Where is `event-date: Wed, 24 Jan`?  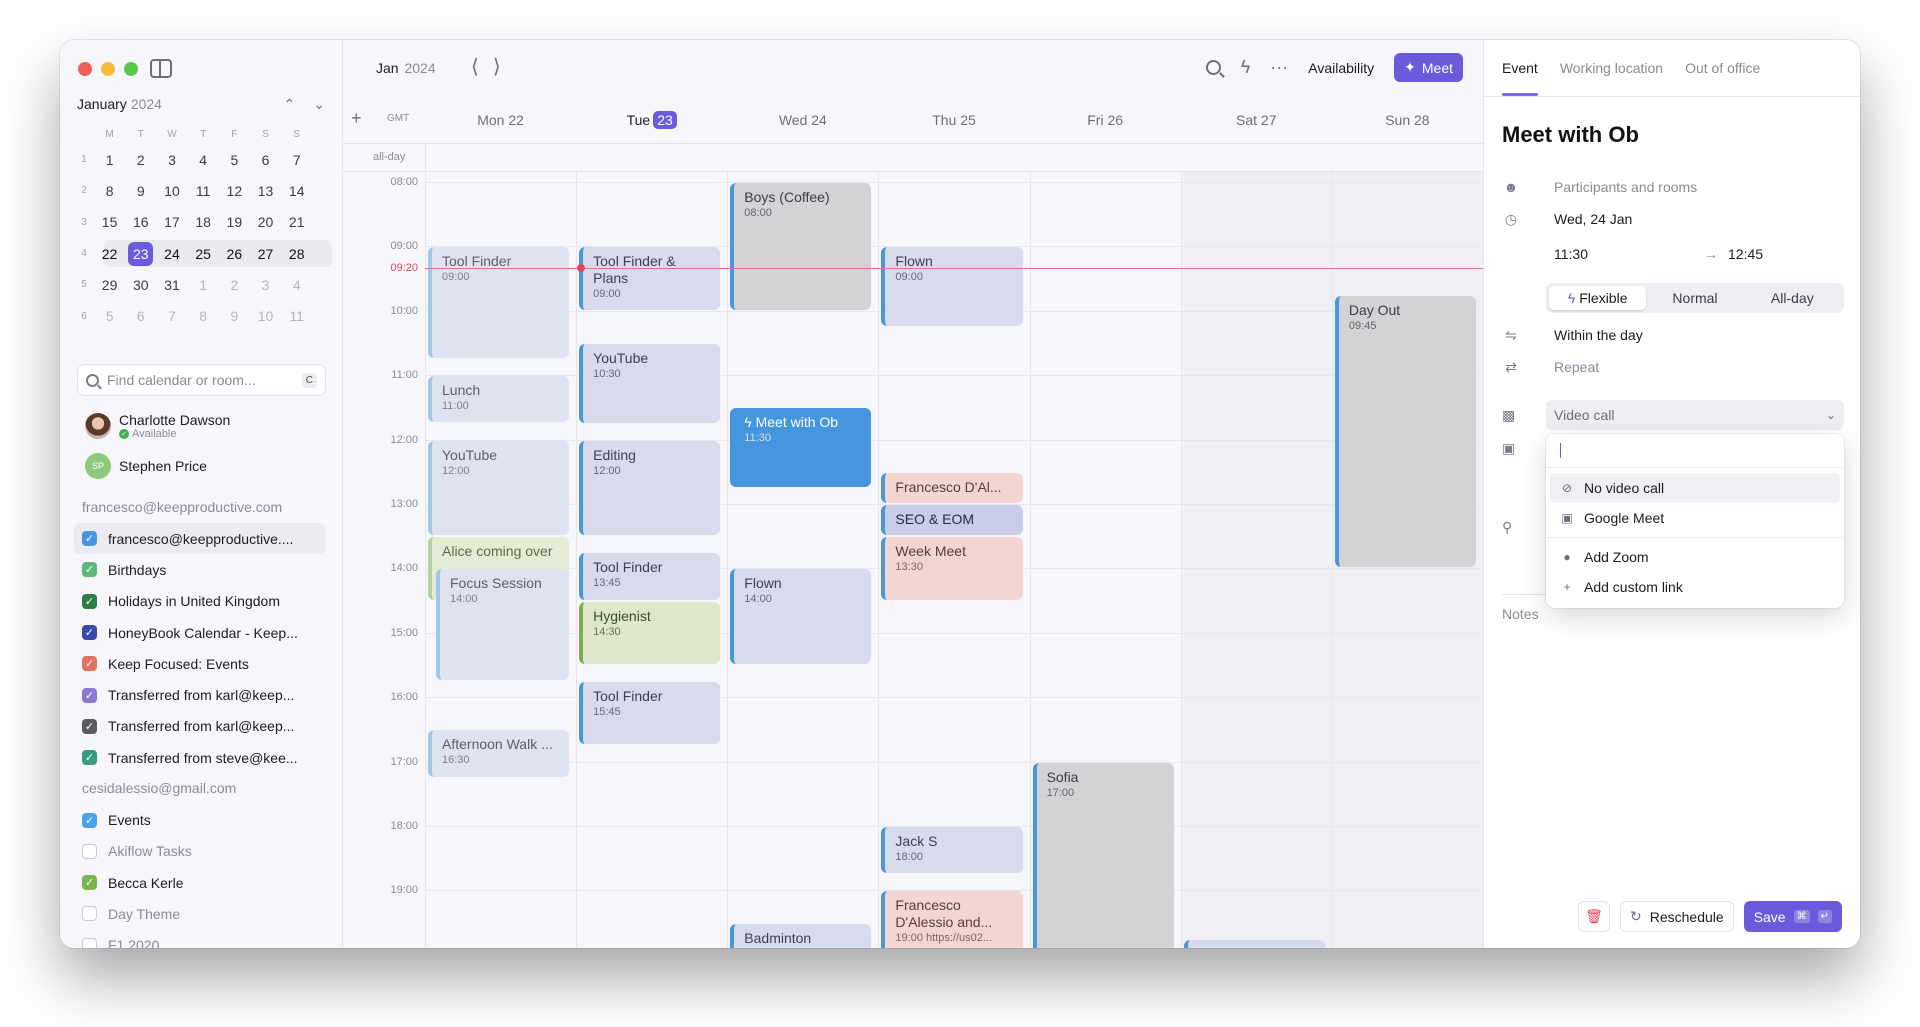 event-date: Wed, 24 Jan is located at coordinates (1593, 219).